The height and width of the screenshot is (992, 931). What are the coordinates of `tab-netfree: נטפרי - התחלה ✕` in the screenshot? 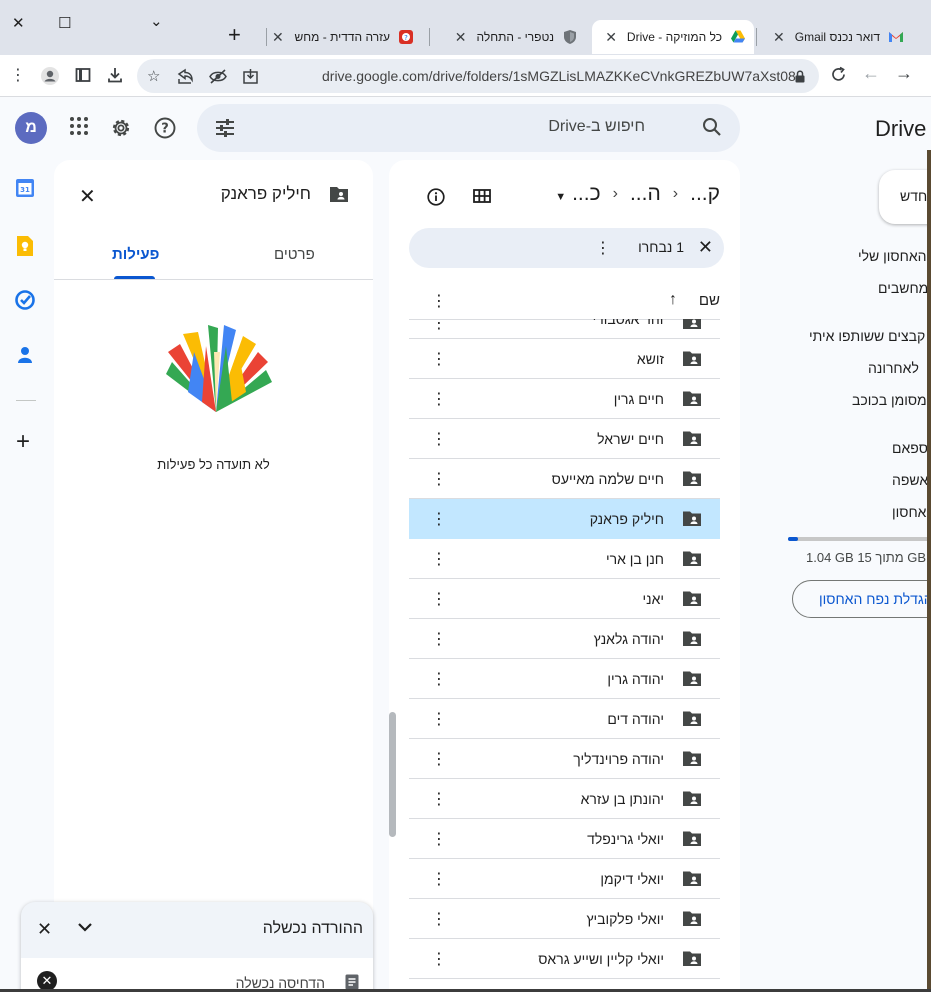 It's located at (511, 37).